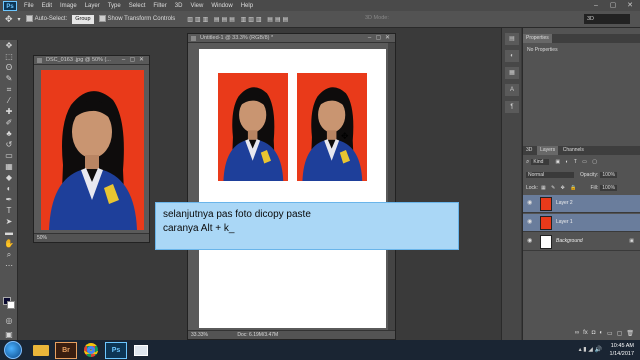 Image resolution: width=640 pixels, height=360 pixels. Describe the element at coordinates (9, 156) in the screenshot. I see `eraser-tool-icon: ▭` at that location.